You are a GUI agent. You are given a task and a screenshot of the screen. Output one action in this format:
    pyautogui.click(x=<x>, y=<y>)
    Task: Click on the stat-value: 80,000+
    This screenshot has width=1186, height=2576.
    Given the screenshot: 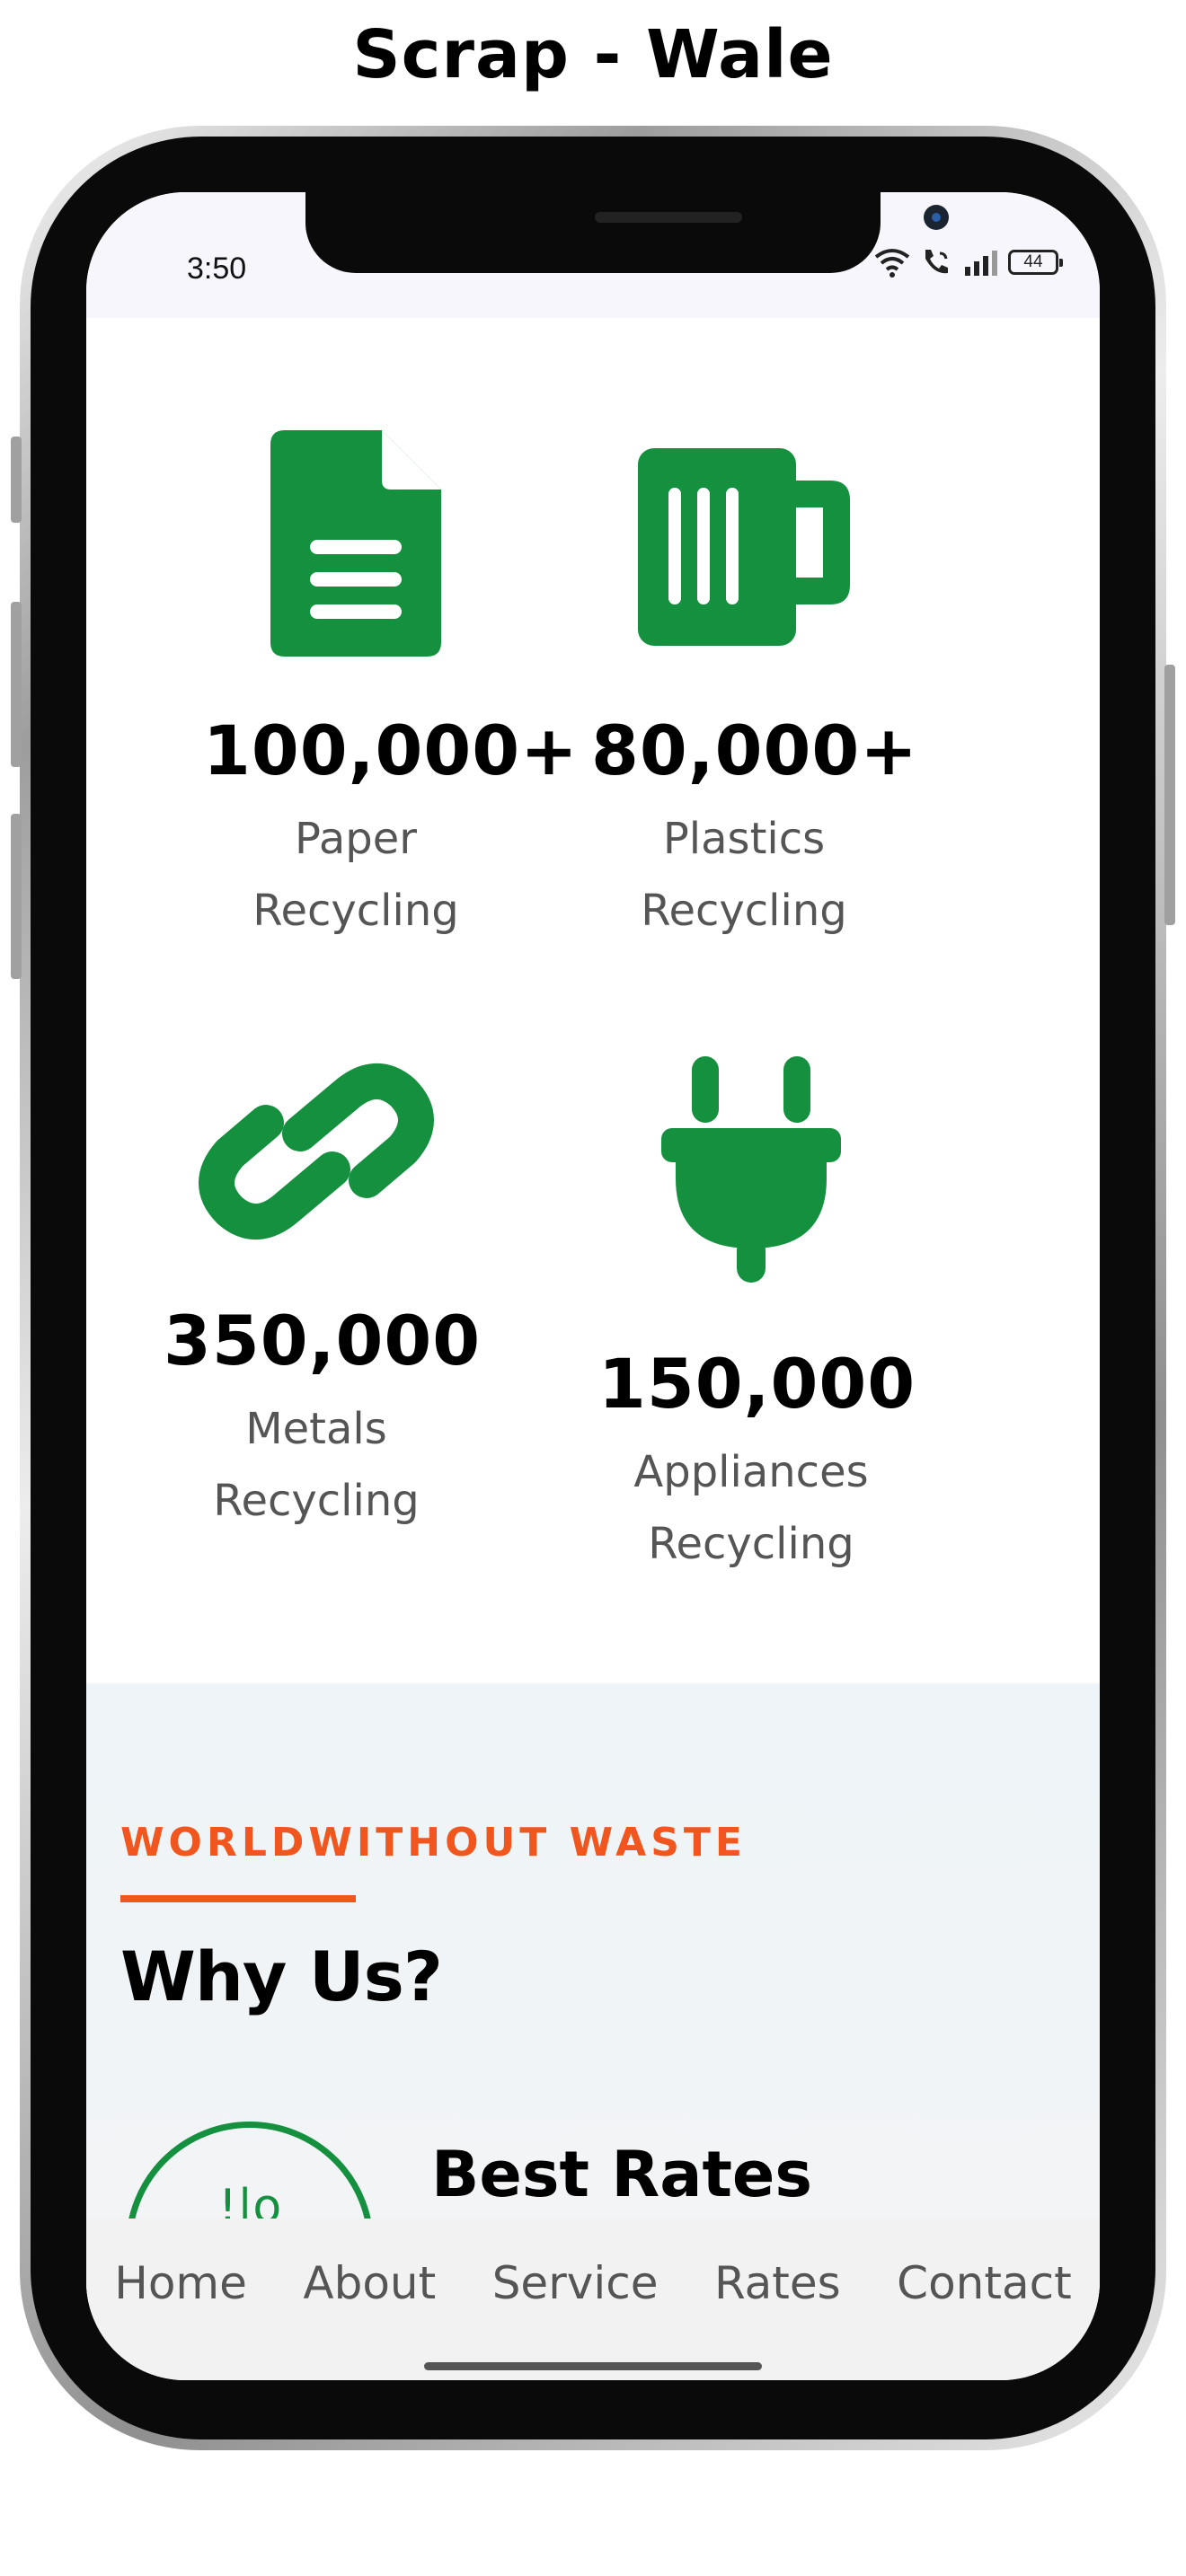 What is the action you would take?
    pyautogui.click(x=754, y=750)
    